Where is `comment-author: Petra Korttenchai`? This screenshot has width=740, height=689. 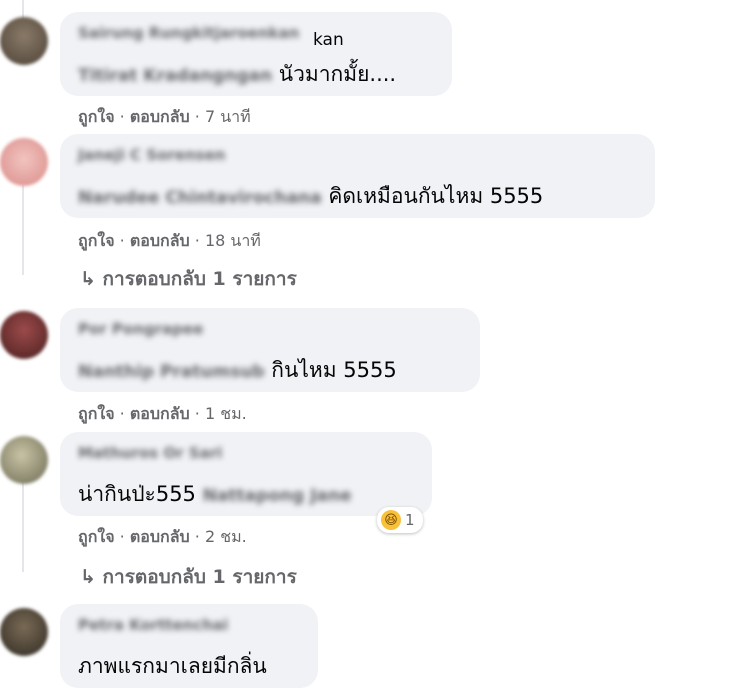
comment-author: Petra Korttenchai is located at coordinates (153, 625).